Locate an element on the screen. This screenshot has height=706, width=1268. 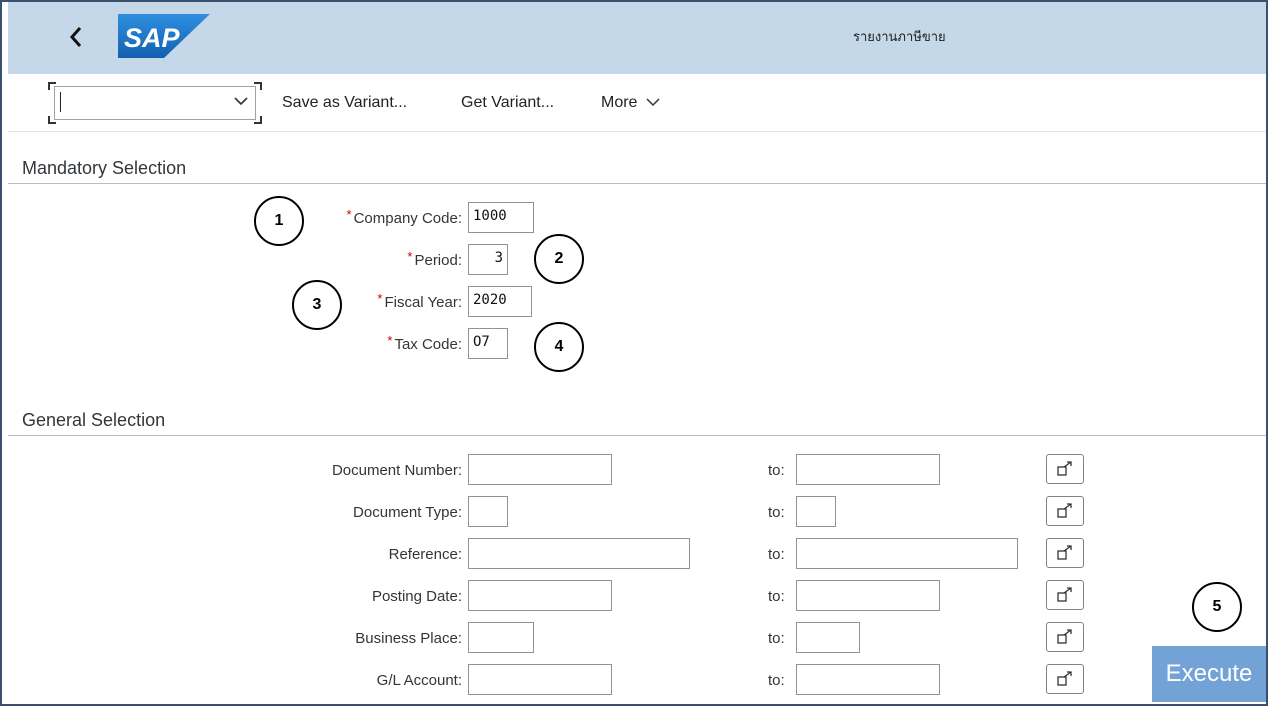
callout-1: 1 is located at coordinates (279, 221).